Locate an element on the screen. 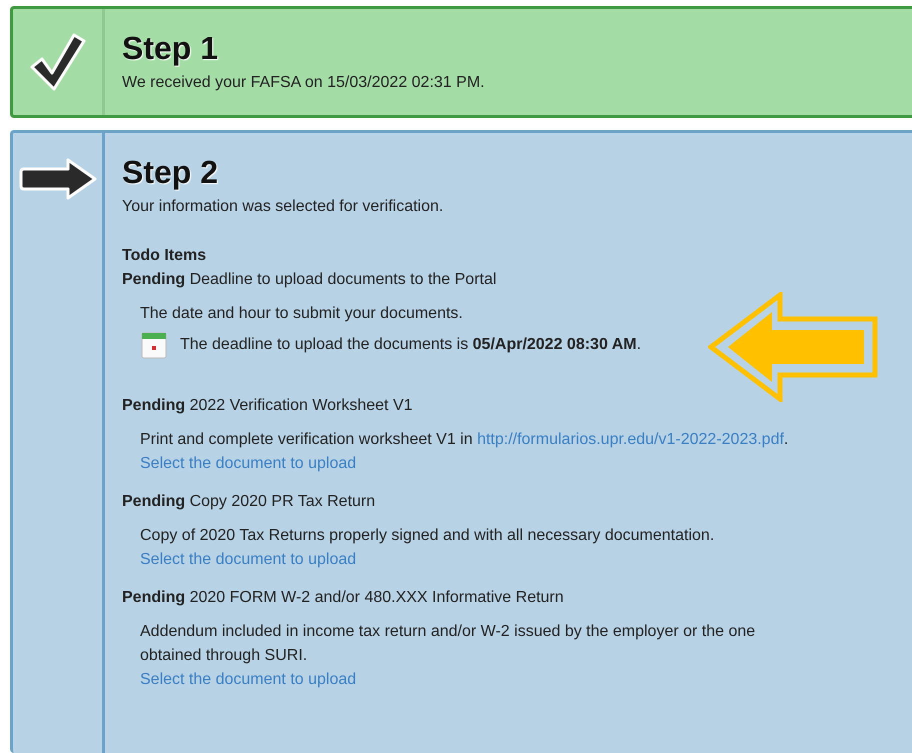 Image resolution: width=912 pixels, height=753 pixels. item-title: Pending 2022 Verification Worksheet V1 is located at coordinates (268, 406).